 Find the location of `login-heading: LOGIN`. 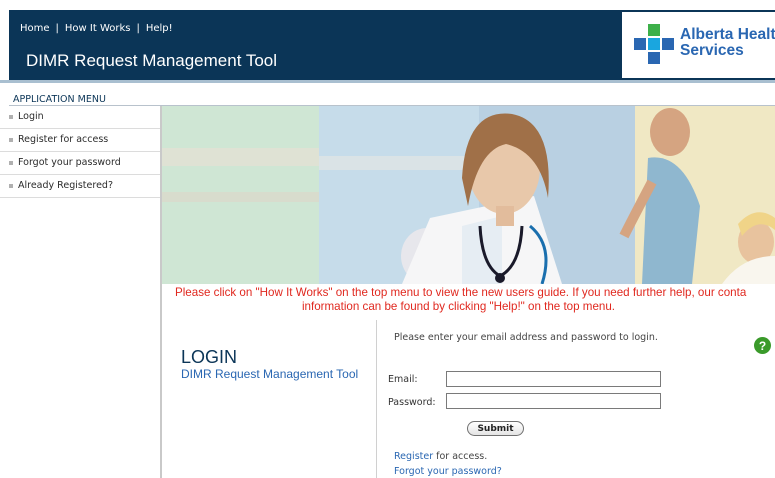

login-heading: LOGIN is located at coordinates (209, 357).